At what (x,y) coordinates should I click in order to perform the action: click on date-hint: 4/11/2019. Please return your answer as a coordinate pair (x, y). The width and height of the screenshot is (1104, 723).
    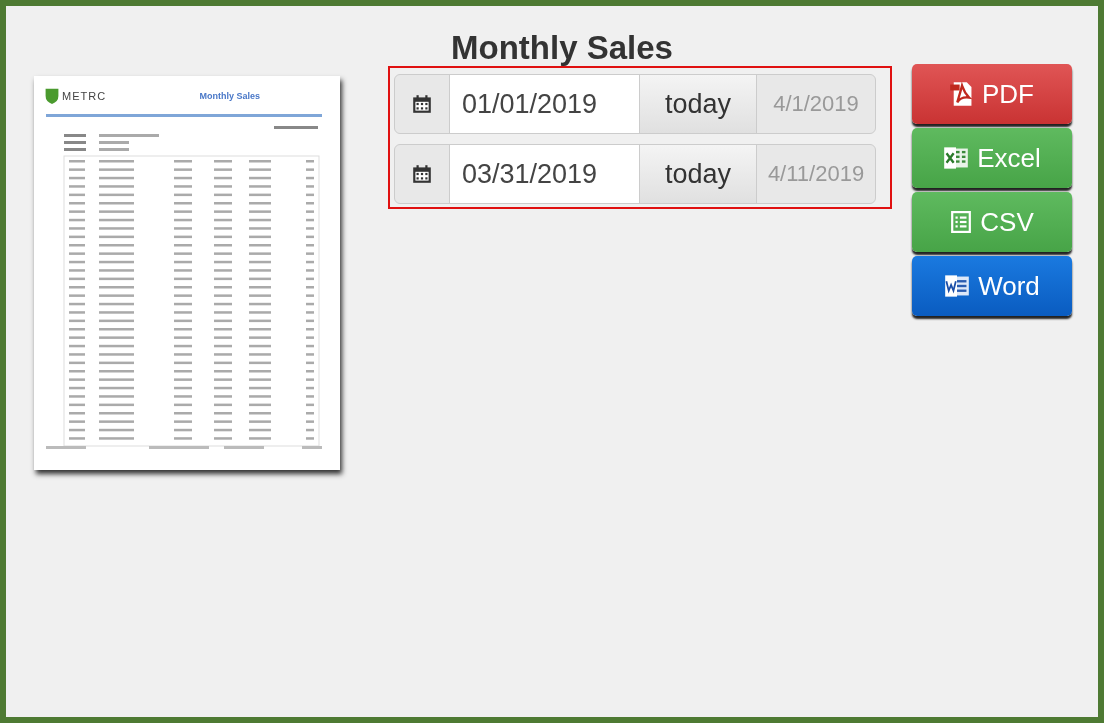
    Looking at the image, I should click on (816, 174).